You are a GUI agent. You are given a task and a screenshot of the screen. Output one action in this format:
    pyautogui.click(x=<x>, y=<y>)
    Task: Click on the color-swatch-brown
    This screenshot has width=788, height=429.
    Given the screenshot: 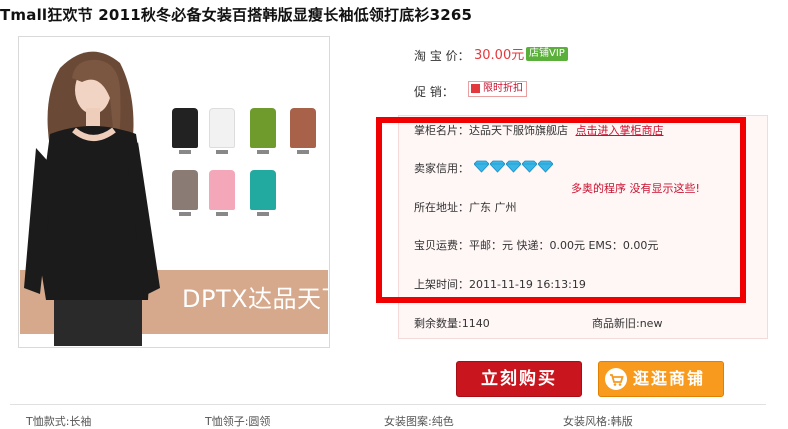 What is the action you would take?
    pyautogui.click(x=303, y=131)
    